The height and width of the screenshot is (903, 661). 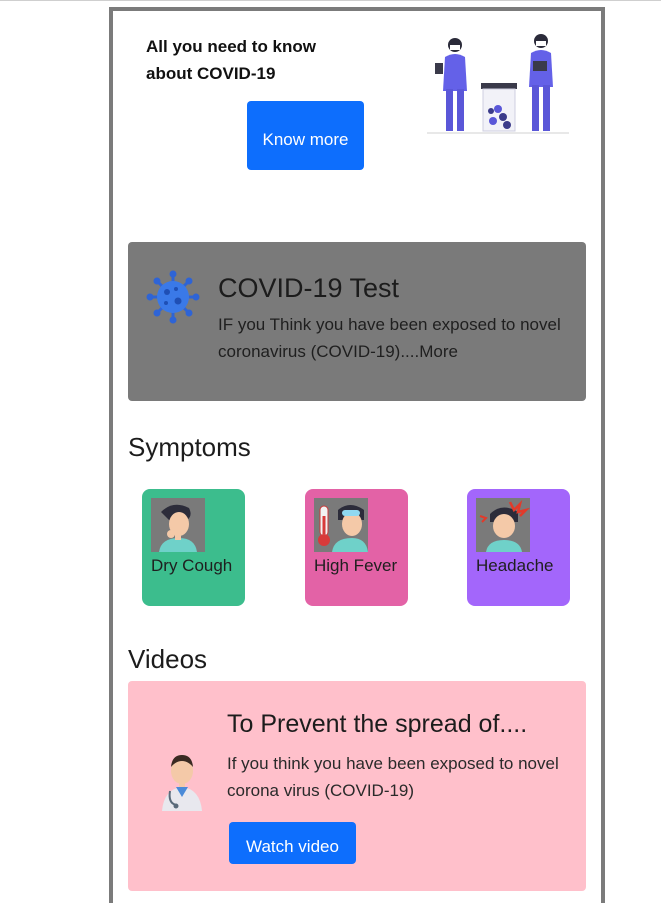 What do you see at coordinates (341, 525) in the screenshot?
I see `high-fever-icon` at bounding box center [341, 525].